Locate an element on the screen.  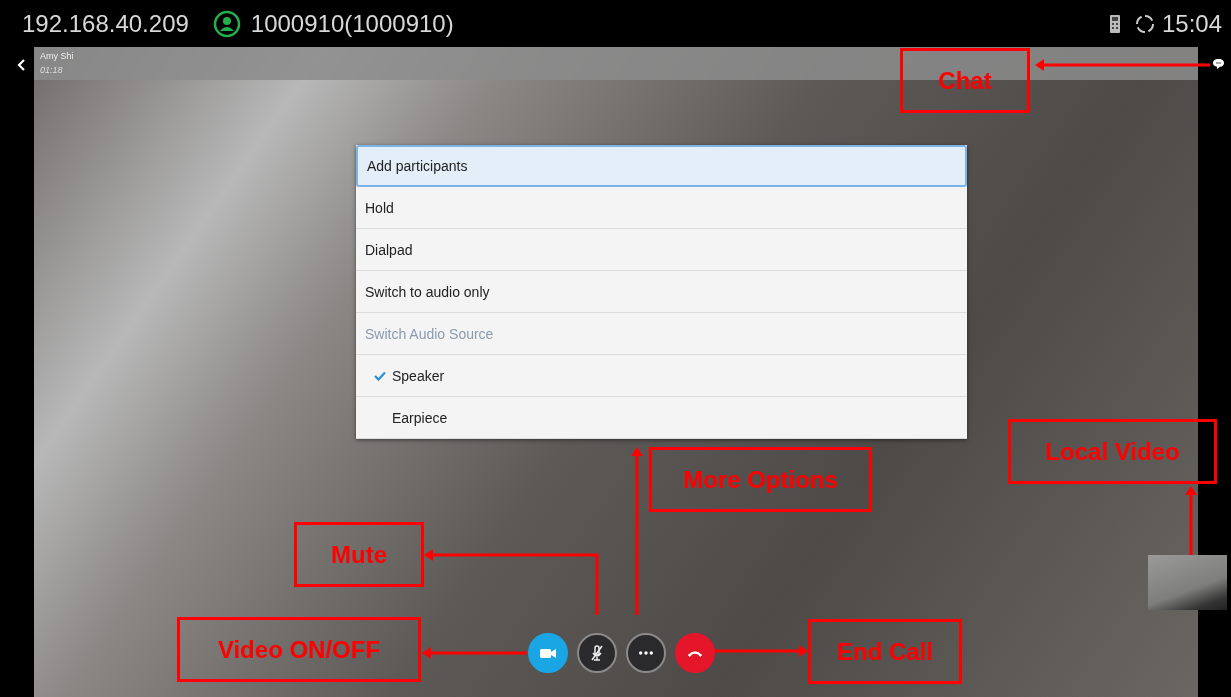
annotation-label: More Options is located at coordinates (760, 479).